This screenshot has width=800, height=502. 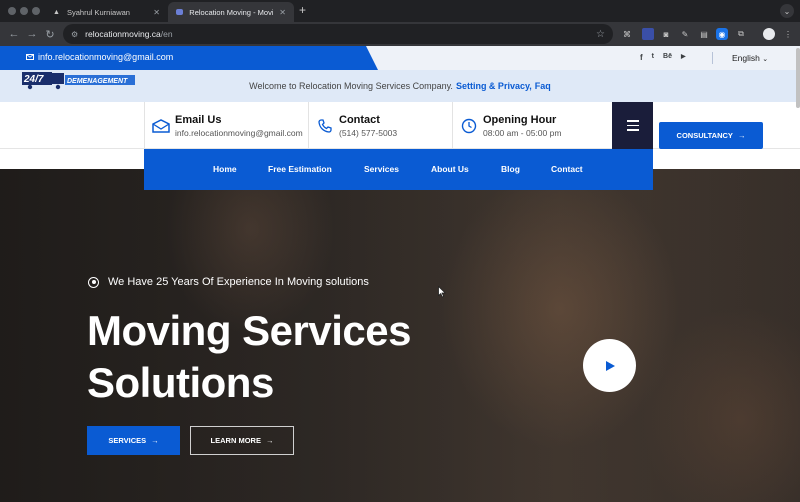 I want to click on tab-search-icon: ⌄, so click(x=787, y=11).